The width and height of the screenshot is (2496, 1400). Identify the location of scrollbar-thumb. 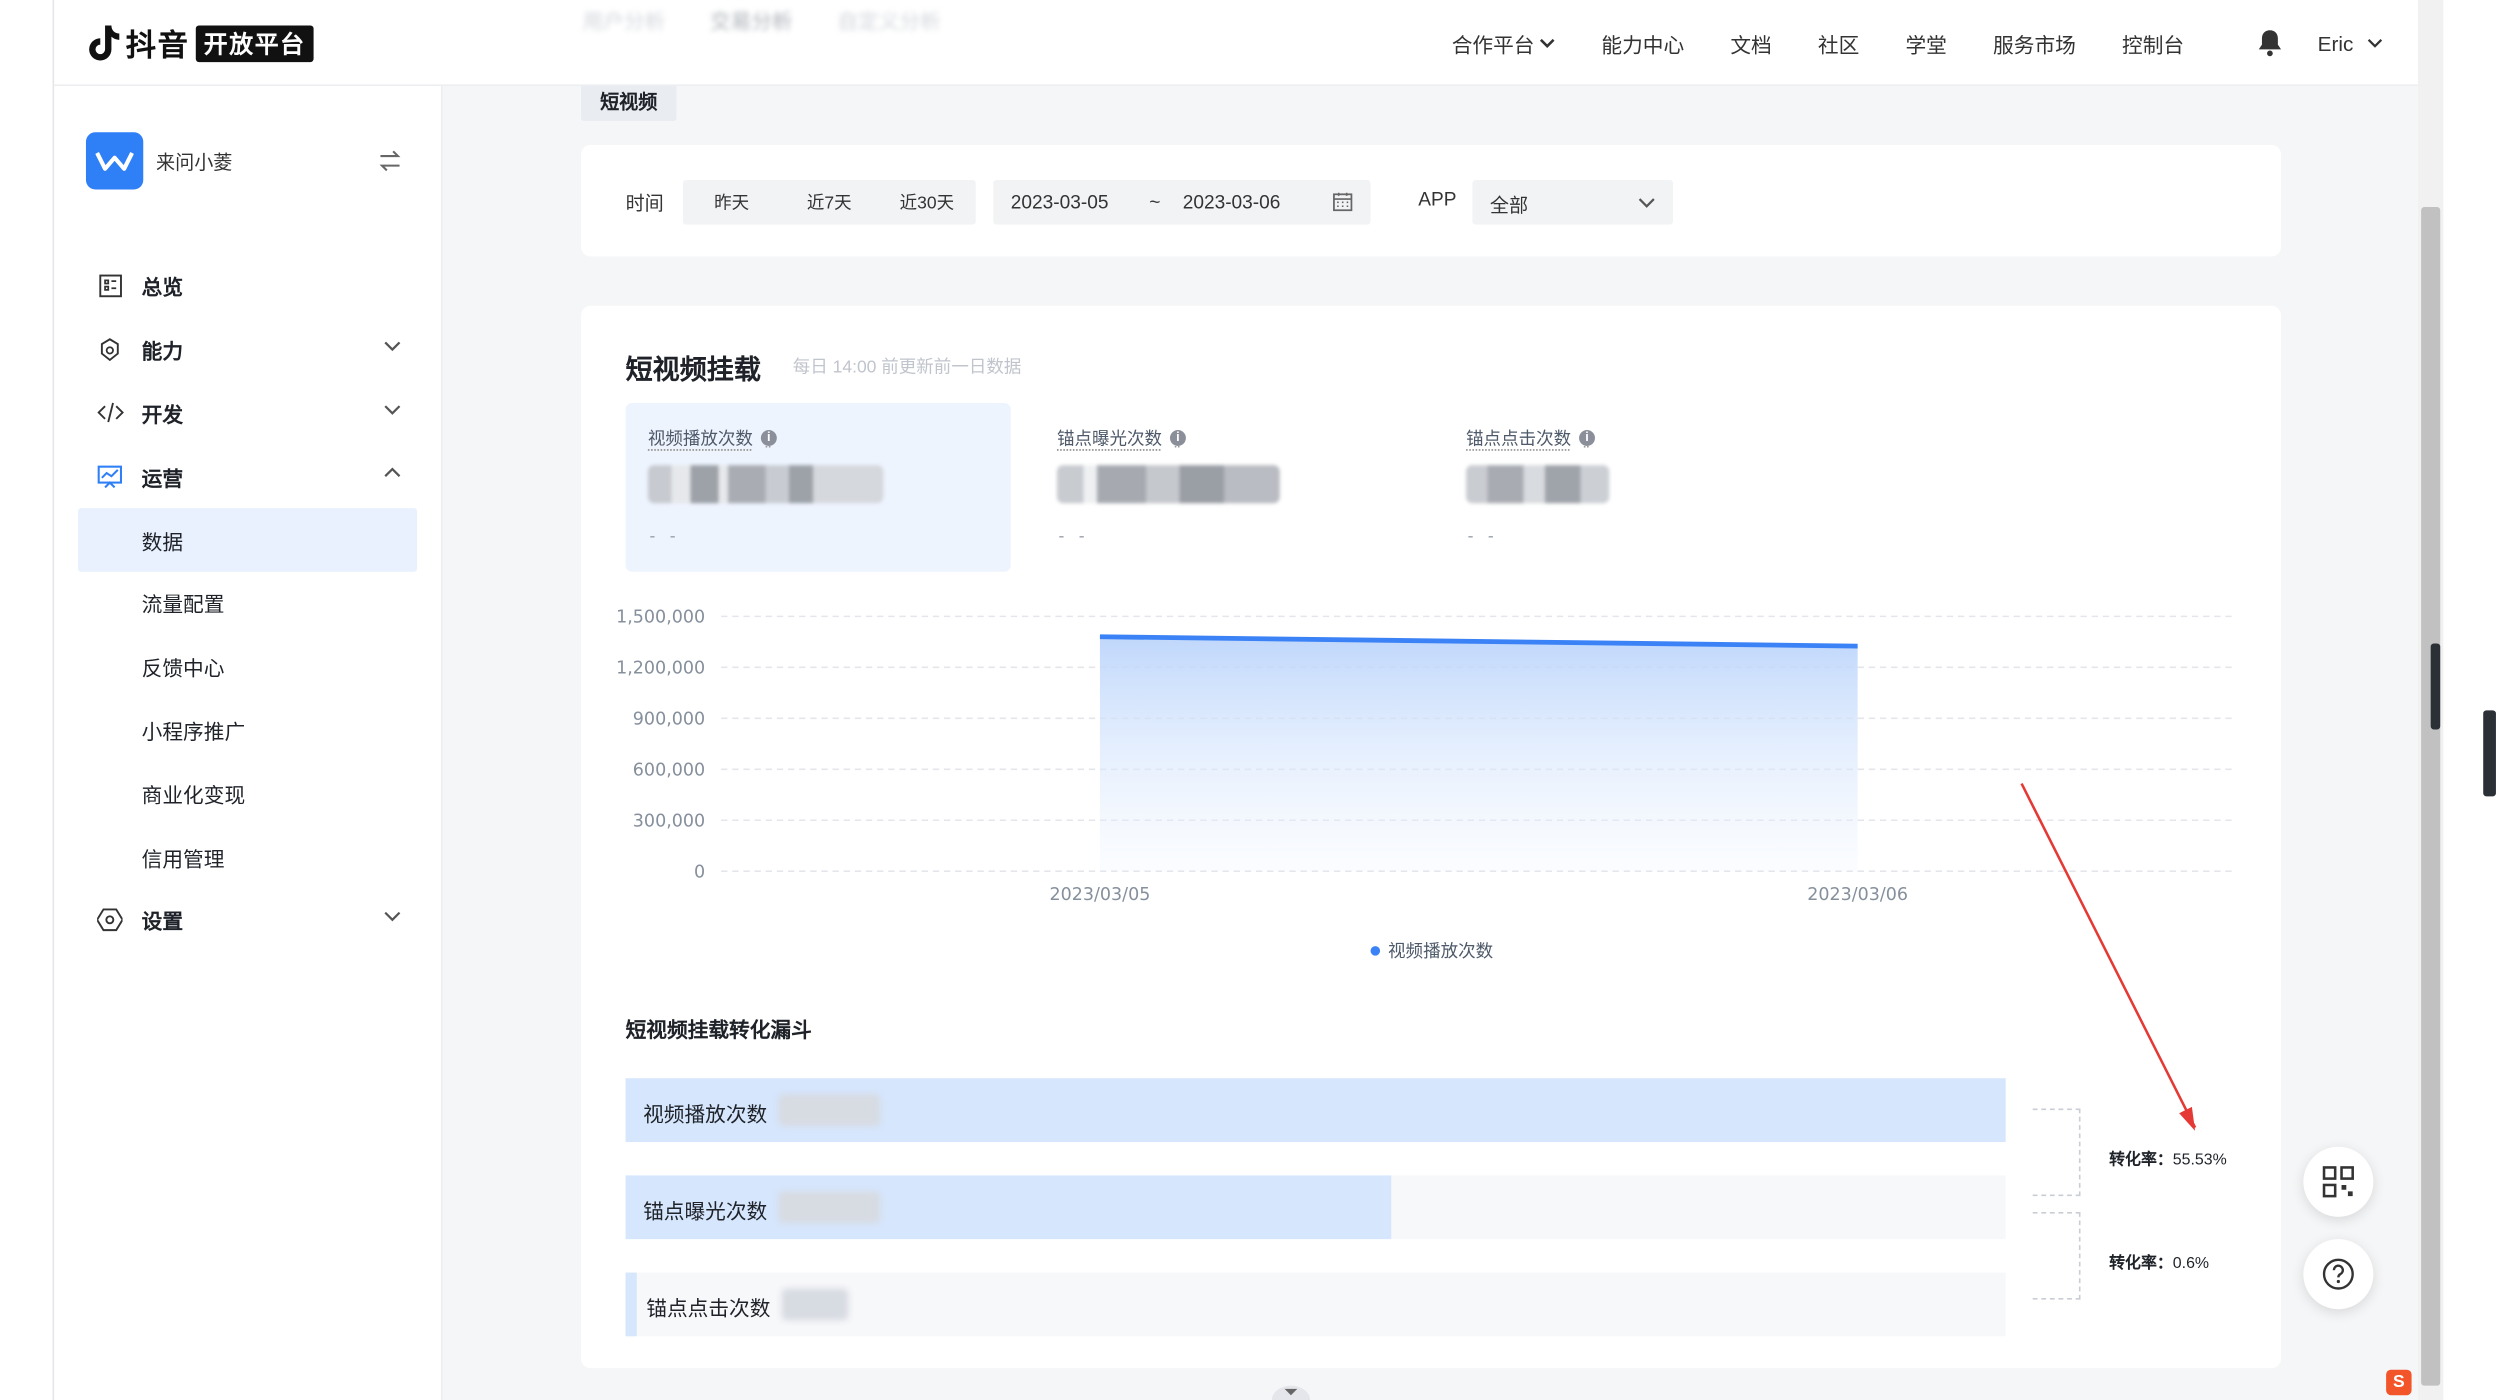
(2431, 796).